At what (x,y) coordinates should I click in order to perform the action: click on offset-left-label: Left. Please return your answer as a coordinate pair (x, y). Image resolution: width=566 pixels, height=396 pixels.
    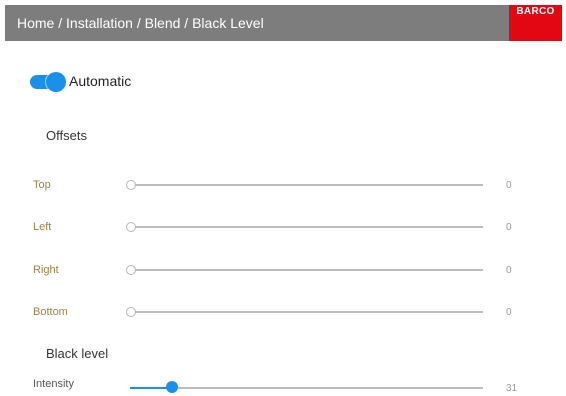
    Looking at the image, I should click on (42, 227).